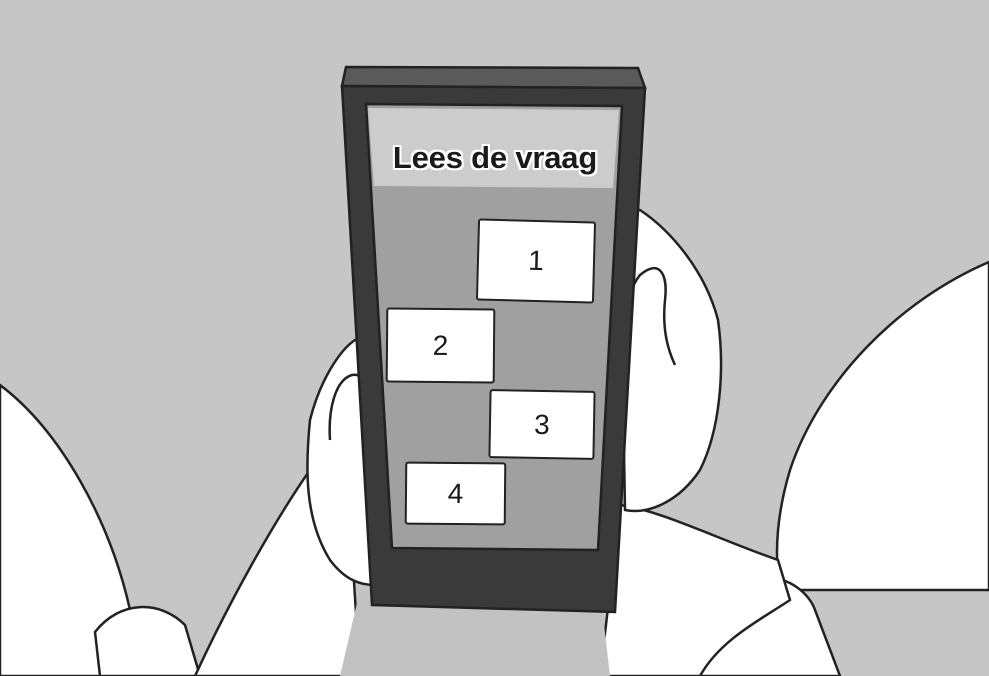  Describe the element at coordinates (495, 157) in the screenshot. I see `screen-title: Lees de vraag` at that location.